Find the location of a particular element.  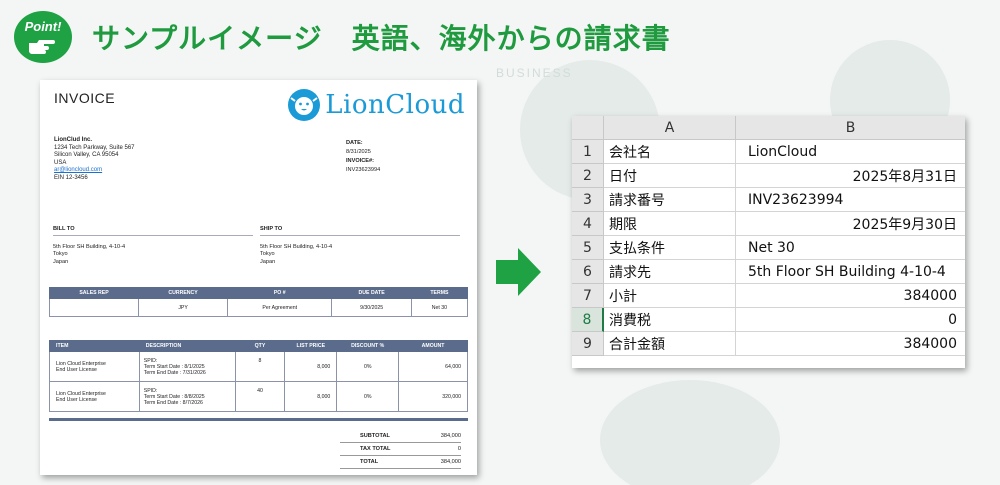

cell-a5: 支払条件 is located at coordinates (670, 248).